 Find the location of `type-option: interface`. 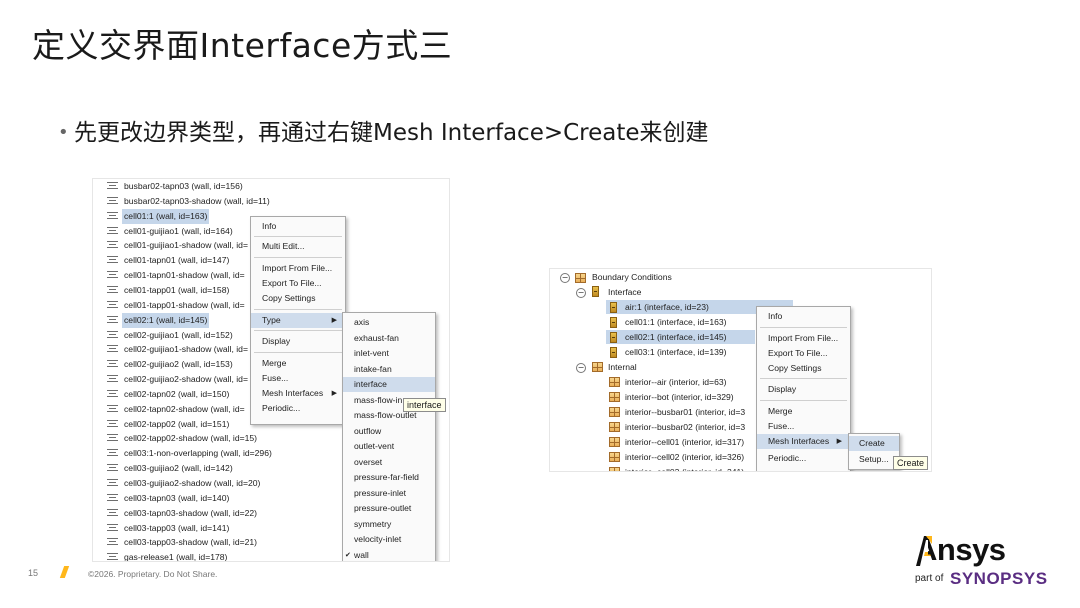

type-option: interface is located at coordinates (389, 384).